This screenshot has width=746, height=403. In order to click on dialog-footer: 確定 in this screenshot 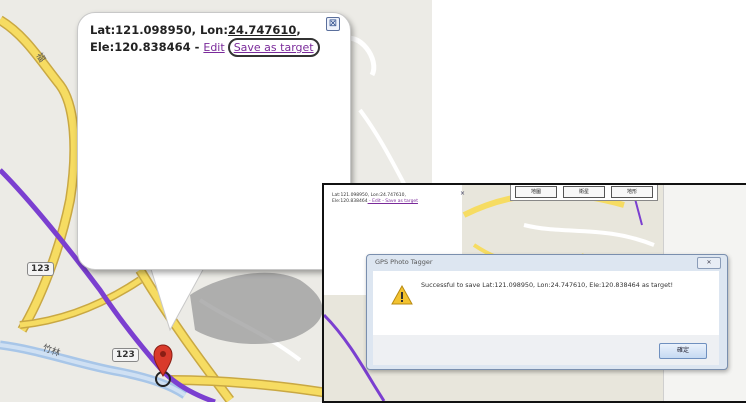, I will do `click(546, 350)`.